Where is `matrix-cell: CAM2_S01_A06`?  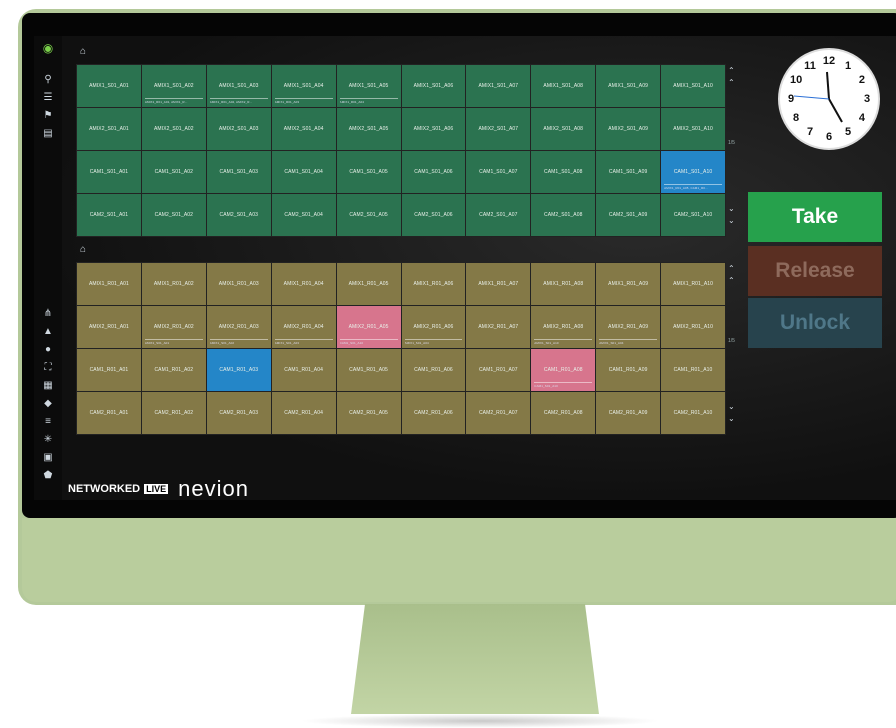 matrix-cell: CAM2_S01_A06 is located at coordinates (433, 215).